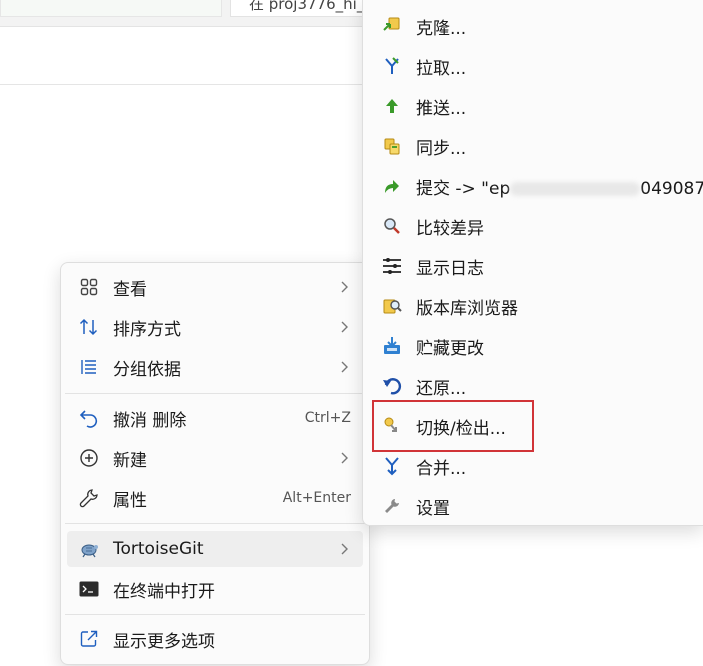 The width and height of the screenshot is (703, 666). What do you see at coordinates (215, 327) in the screenshot?
I see `menu-item-sort: 排序方式` at bounding box center [215, 327].